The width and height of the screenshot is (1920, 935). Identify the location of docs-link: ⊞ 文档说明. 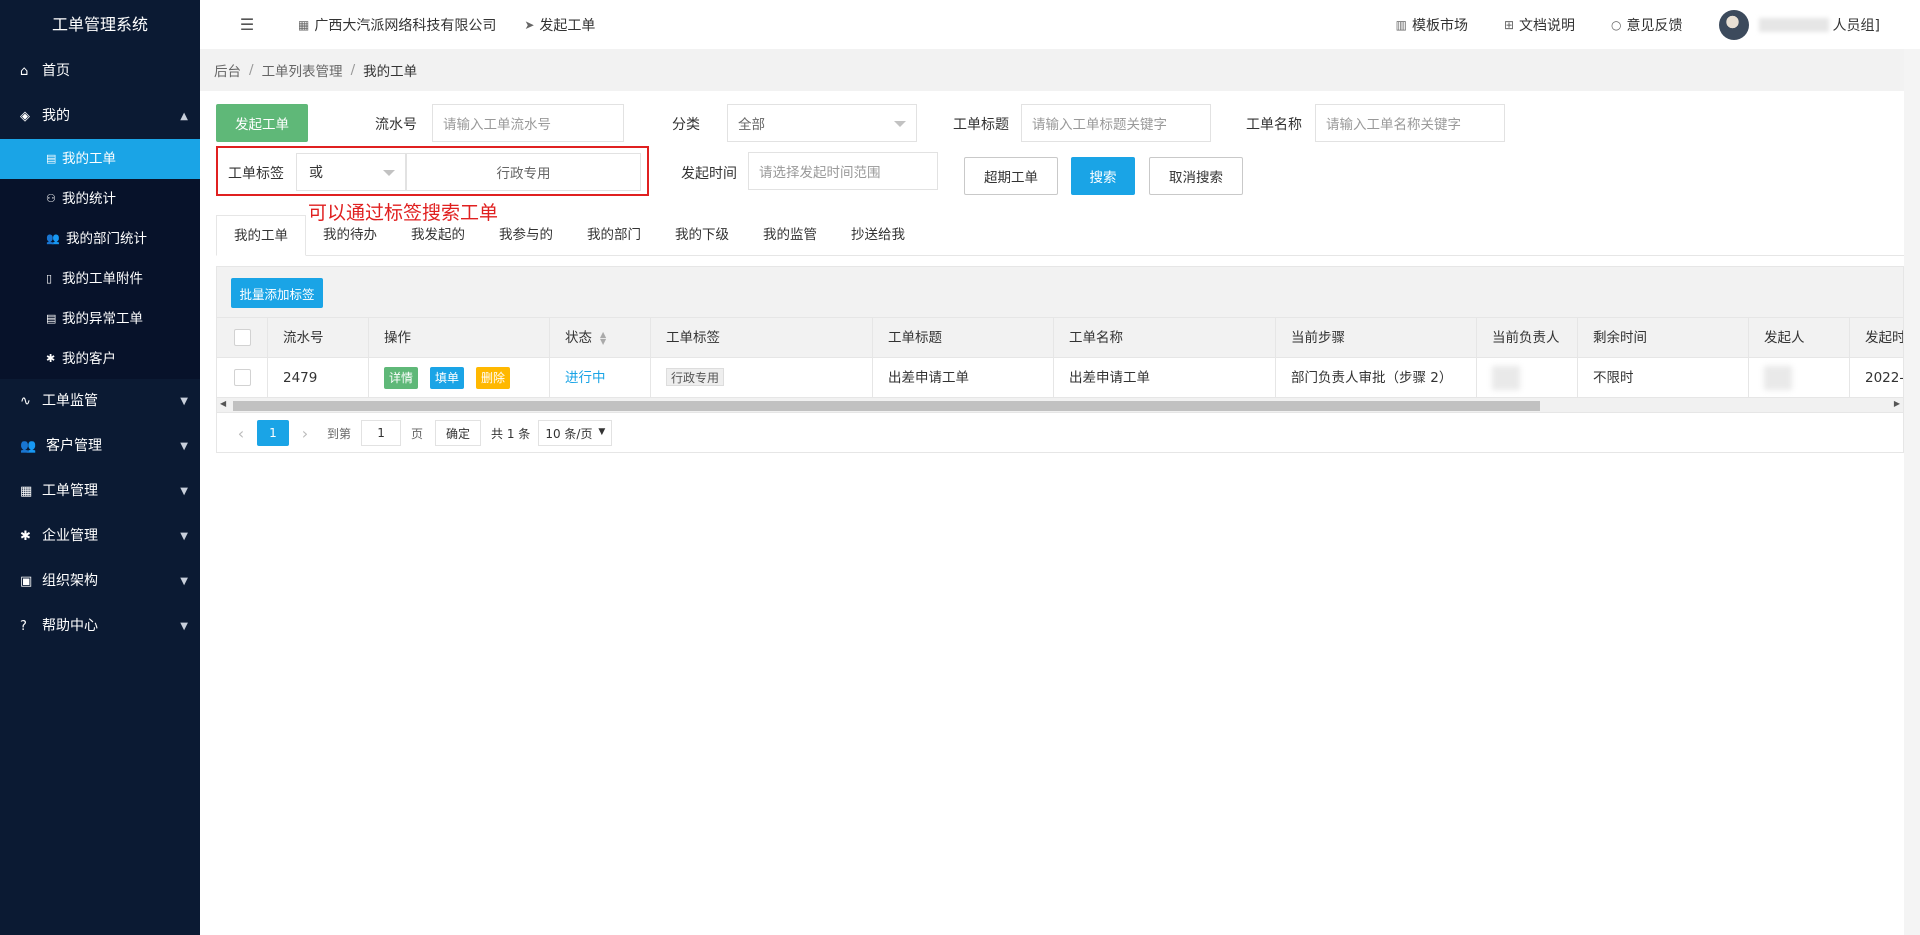
(1539, 25).